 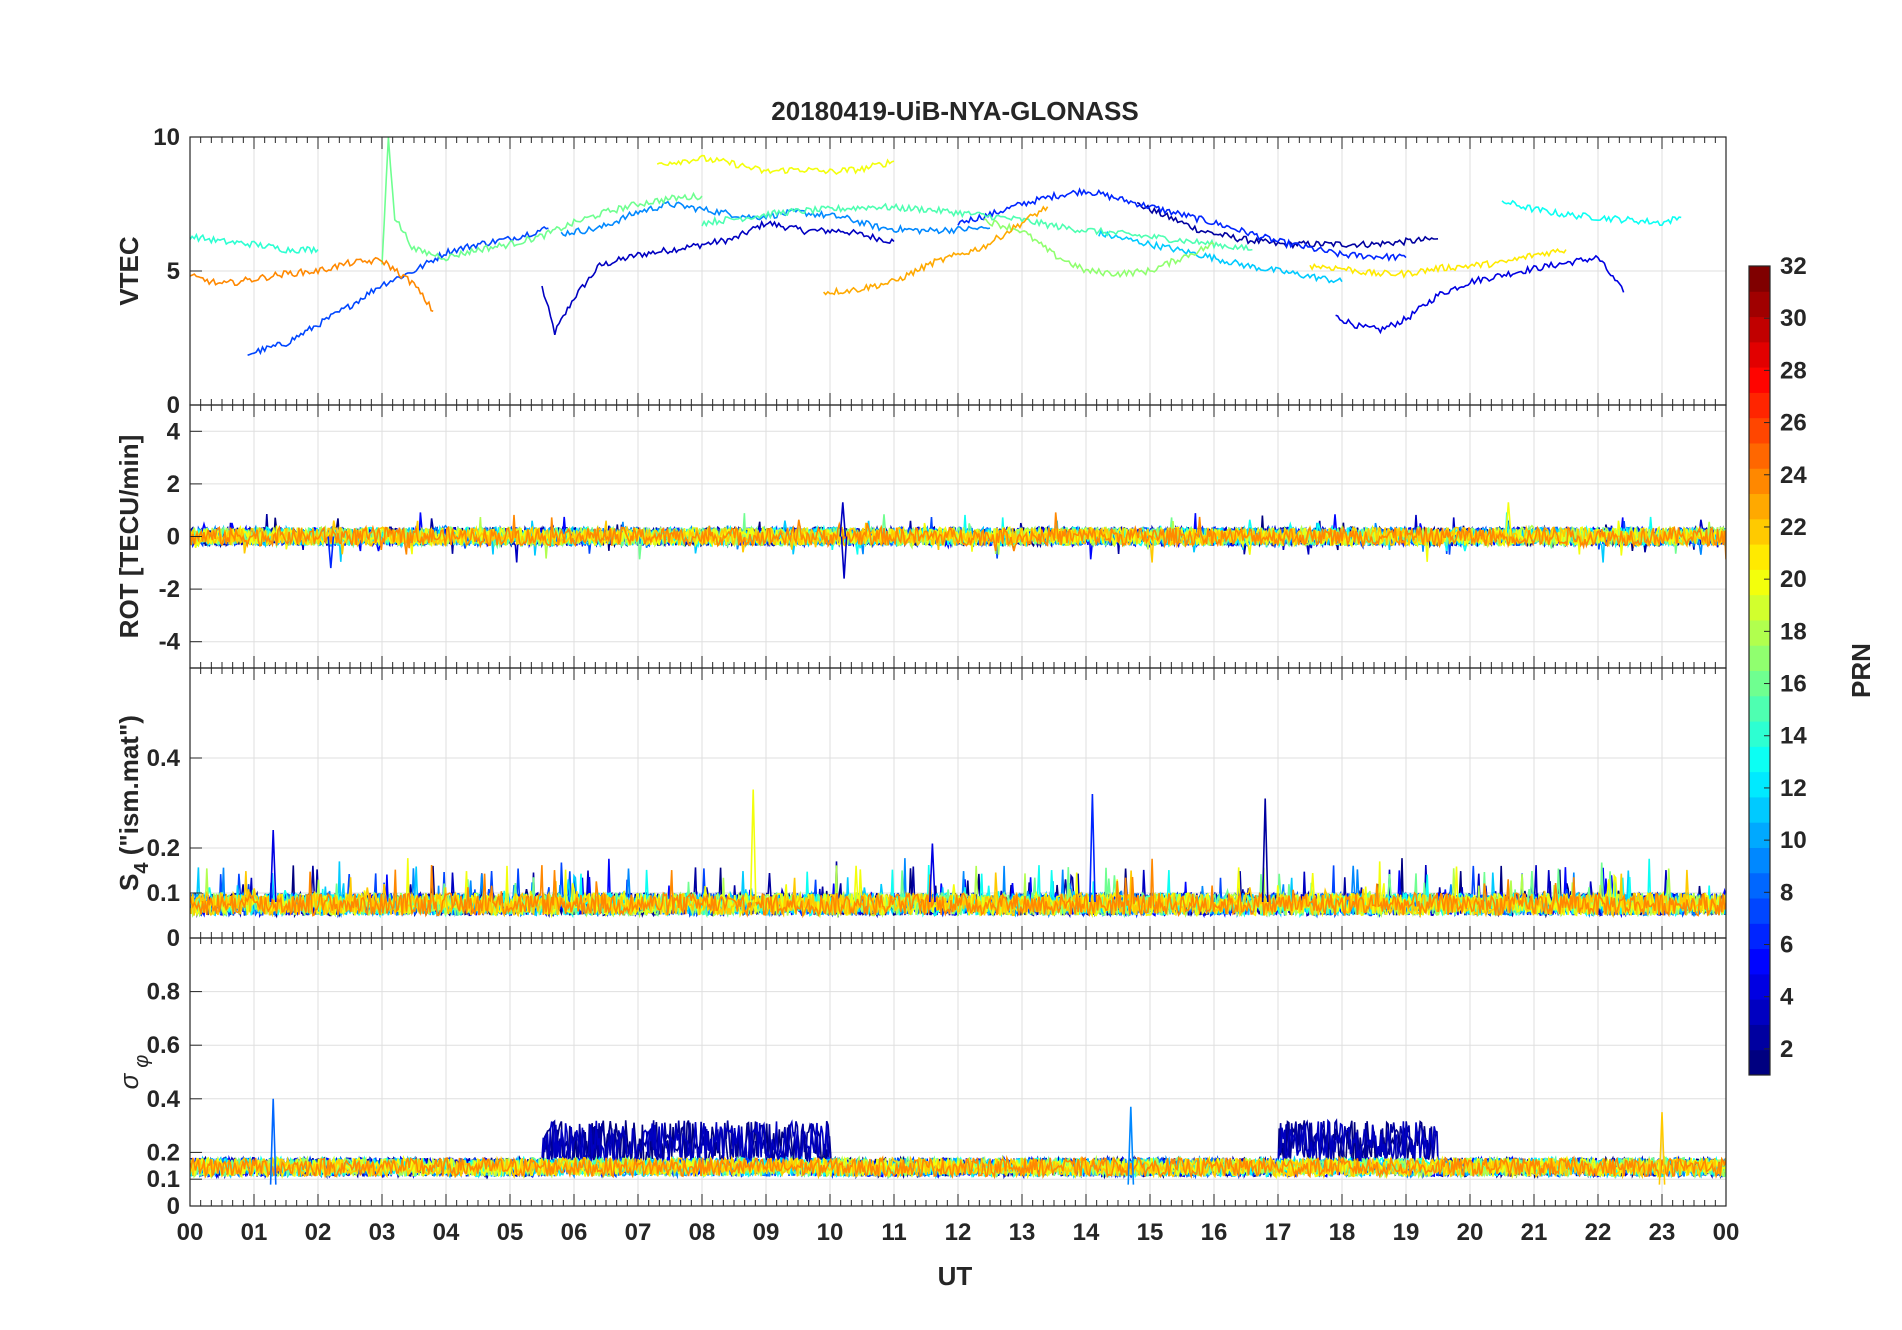 I want to click on x-tick-label: 17, so click(x=1278, y=1232).